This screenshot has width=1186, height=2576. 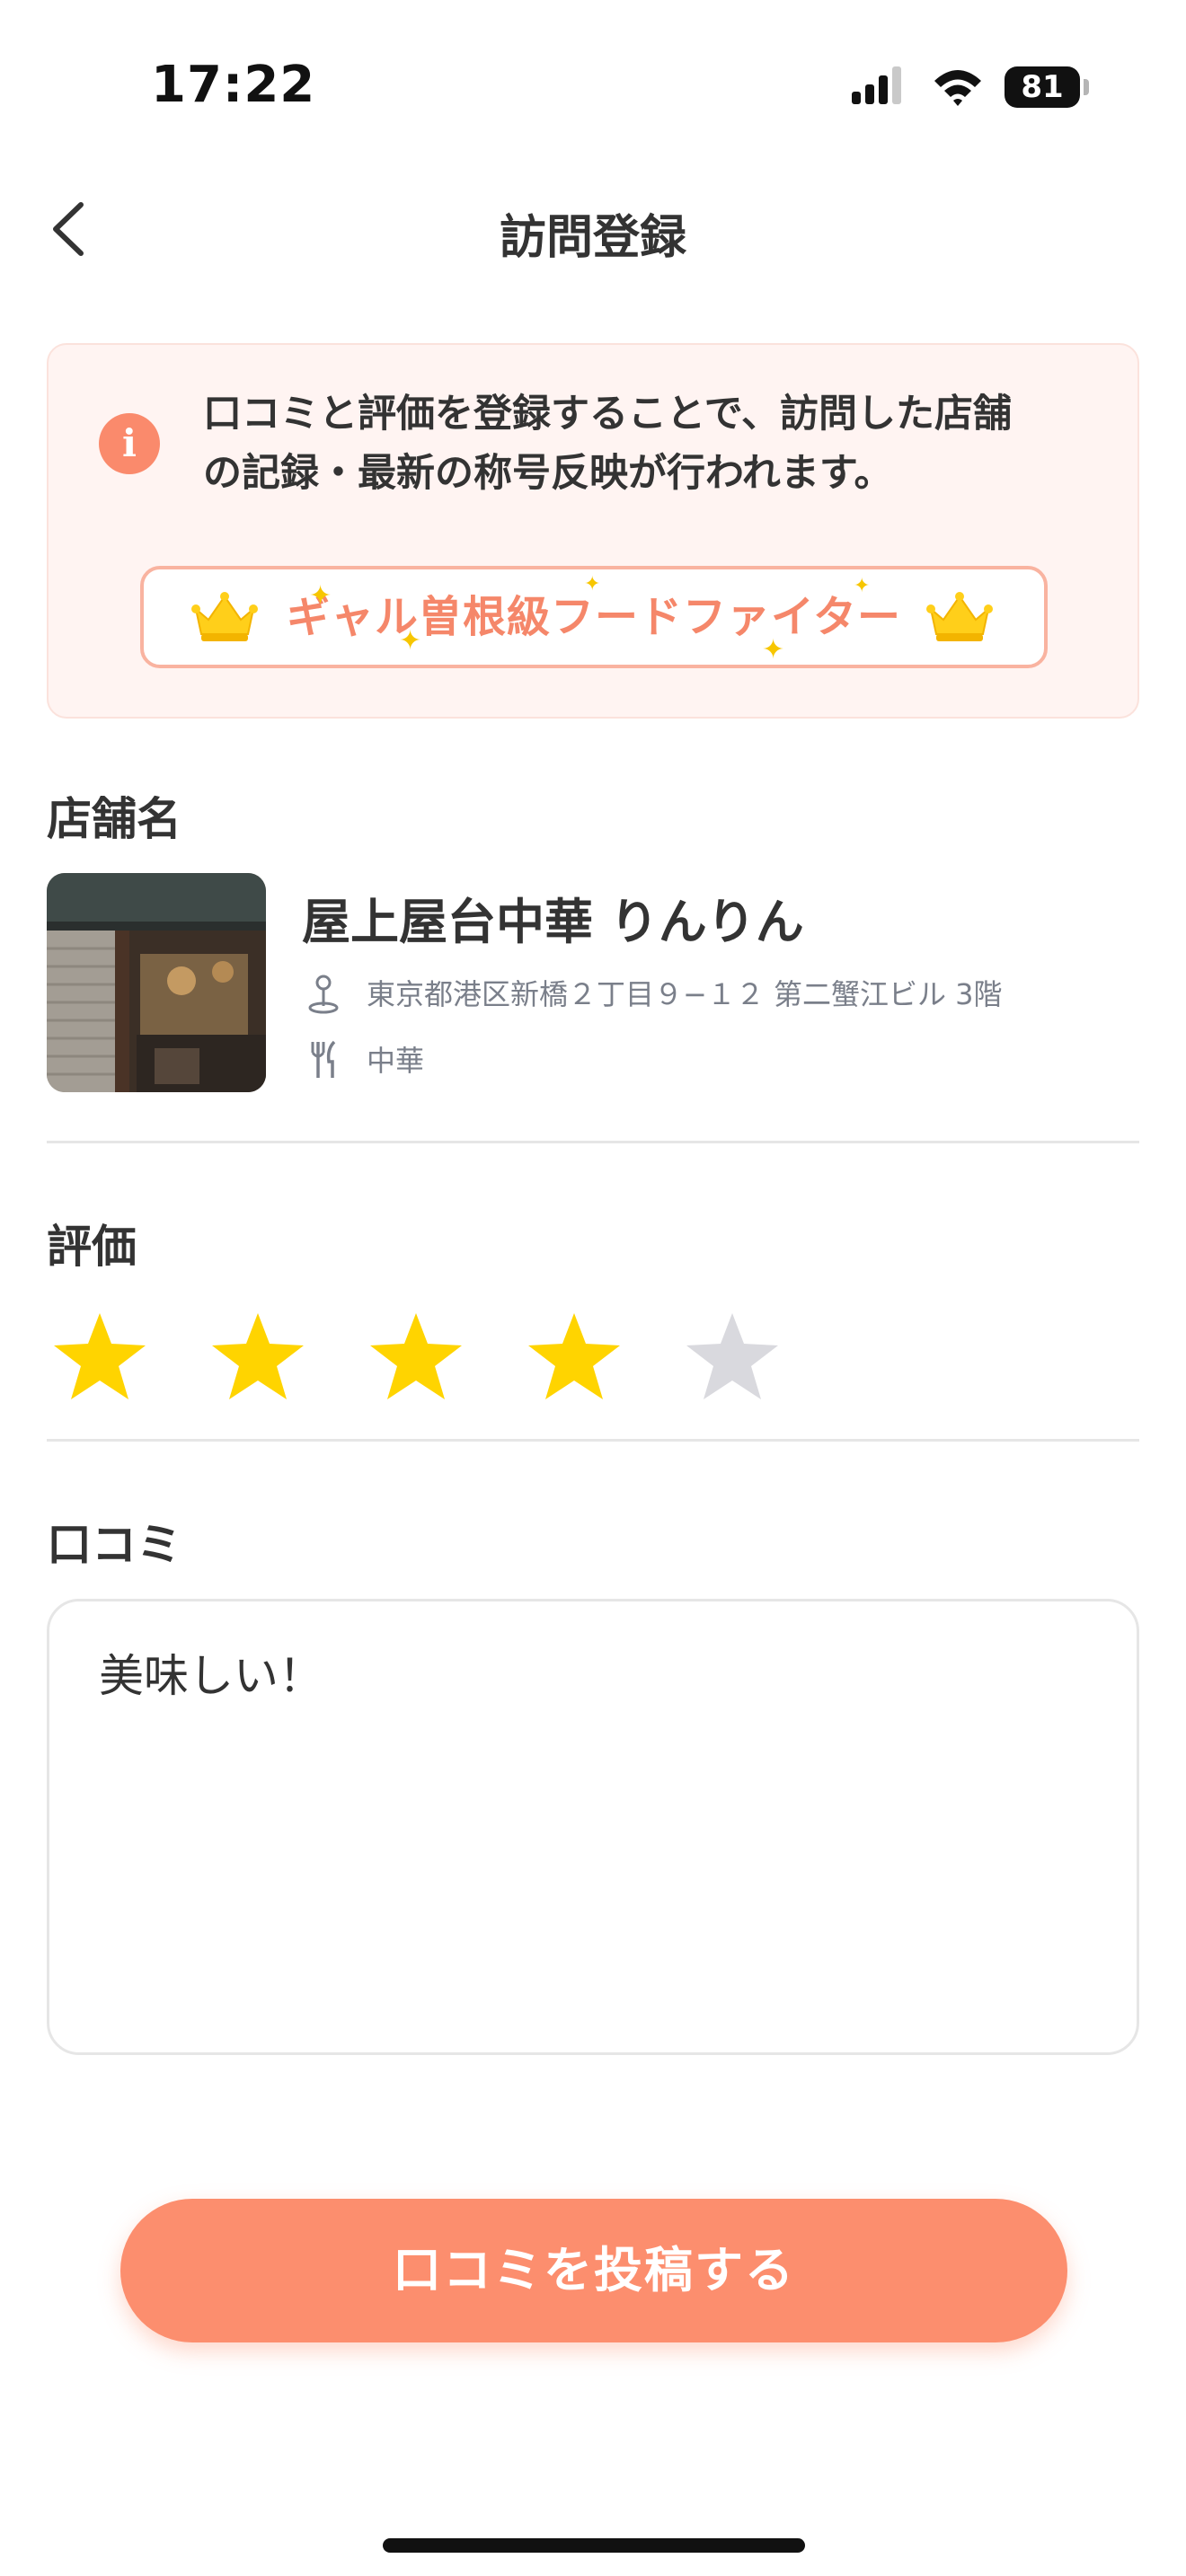 What do you see at coordinates (594, 2545) in the screenshot?
I see `home-indicator` at bounding box center [594, 2545].